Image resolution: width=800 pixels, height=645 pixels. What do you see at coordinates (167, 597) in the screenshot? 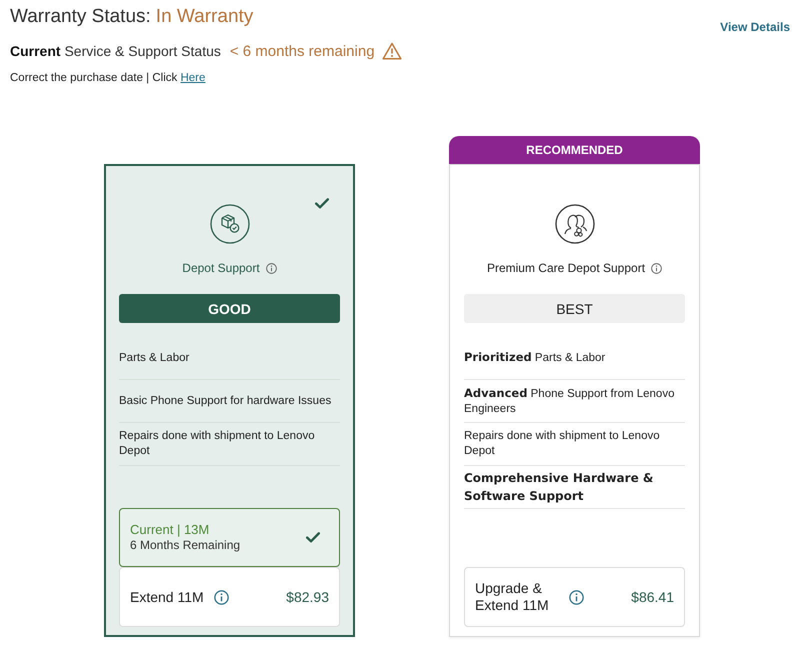
I see `extend-label: Extend 11M` at bounding box center [167, 597].